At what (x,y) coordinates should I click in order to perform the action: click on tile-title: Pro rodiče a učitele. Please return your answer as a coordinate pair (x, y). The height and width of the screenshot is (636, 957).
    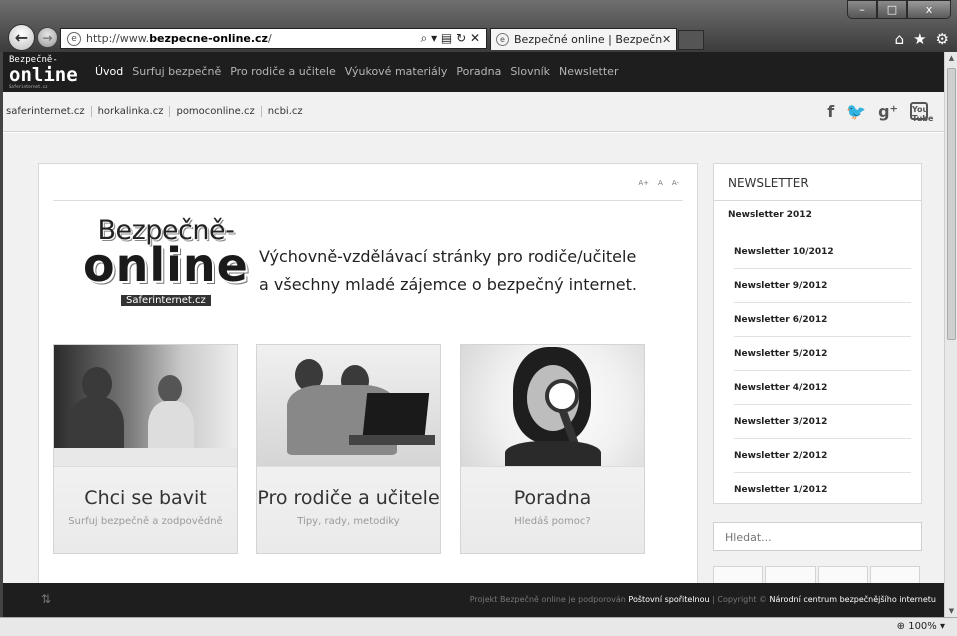
    Looking at the image, I should click on (348, 498).